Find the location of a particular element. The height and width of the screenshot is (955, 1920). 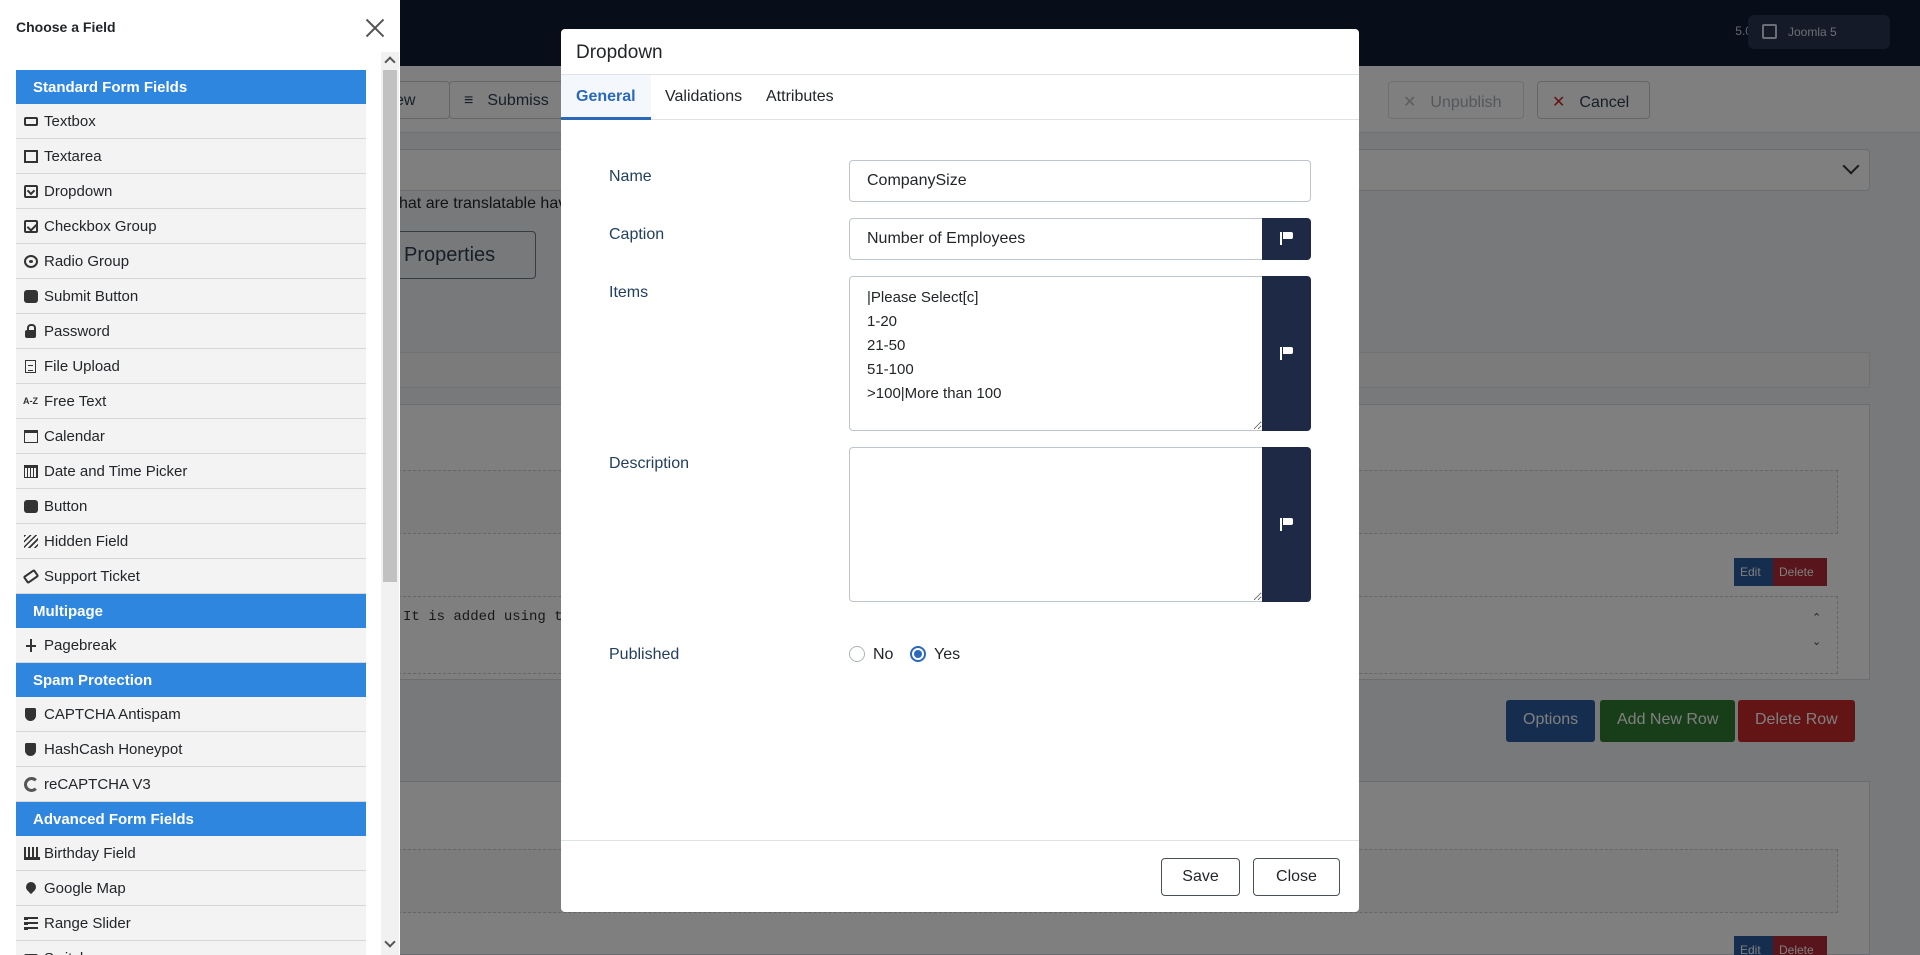

slider-icon is located at coordinates (31, 923).